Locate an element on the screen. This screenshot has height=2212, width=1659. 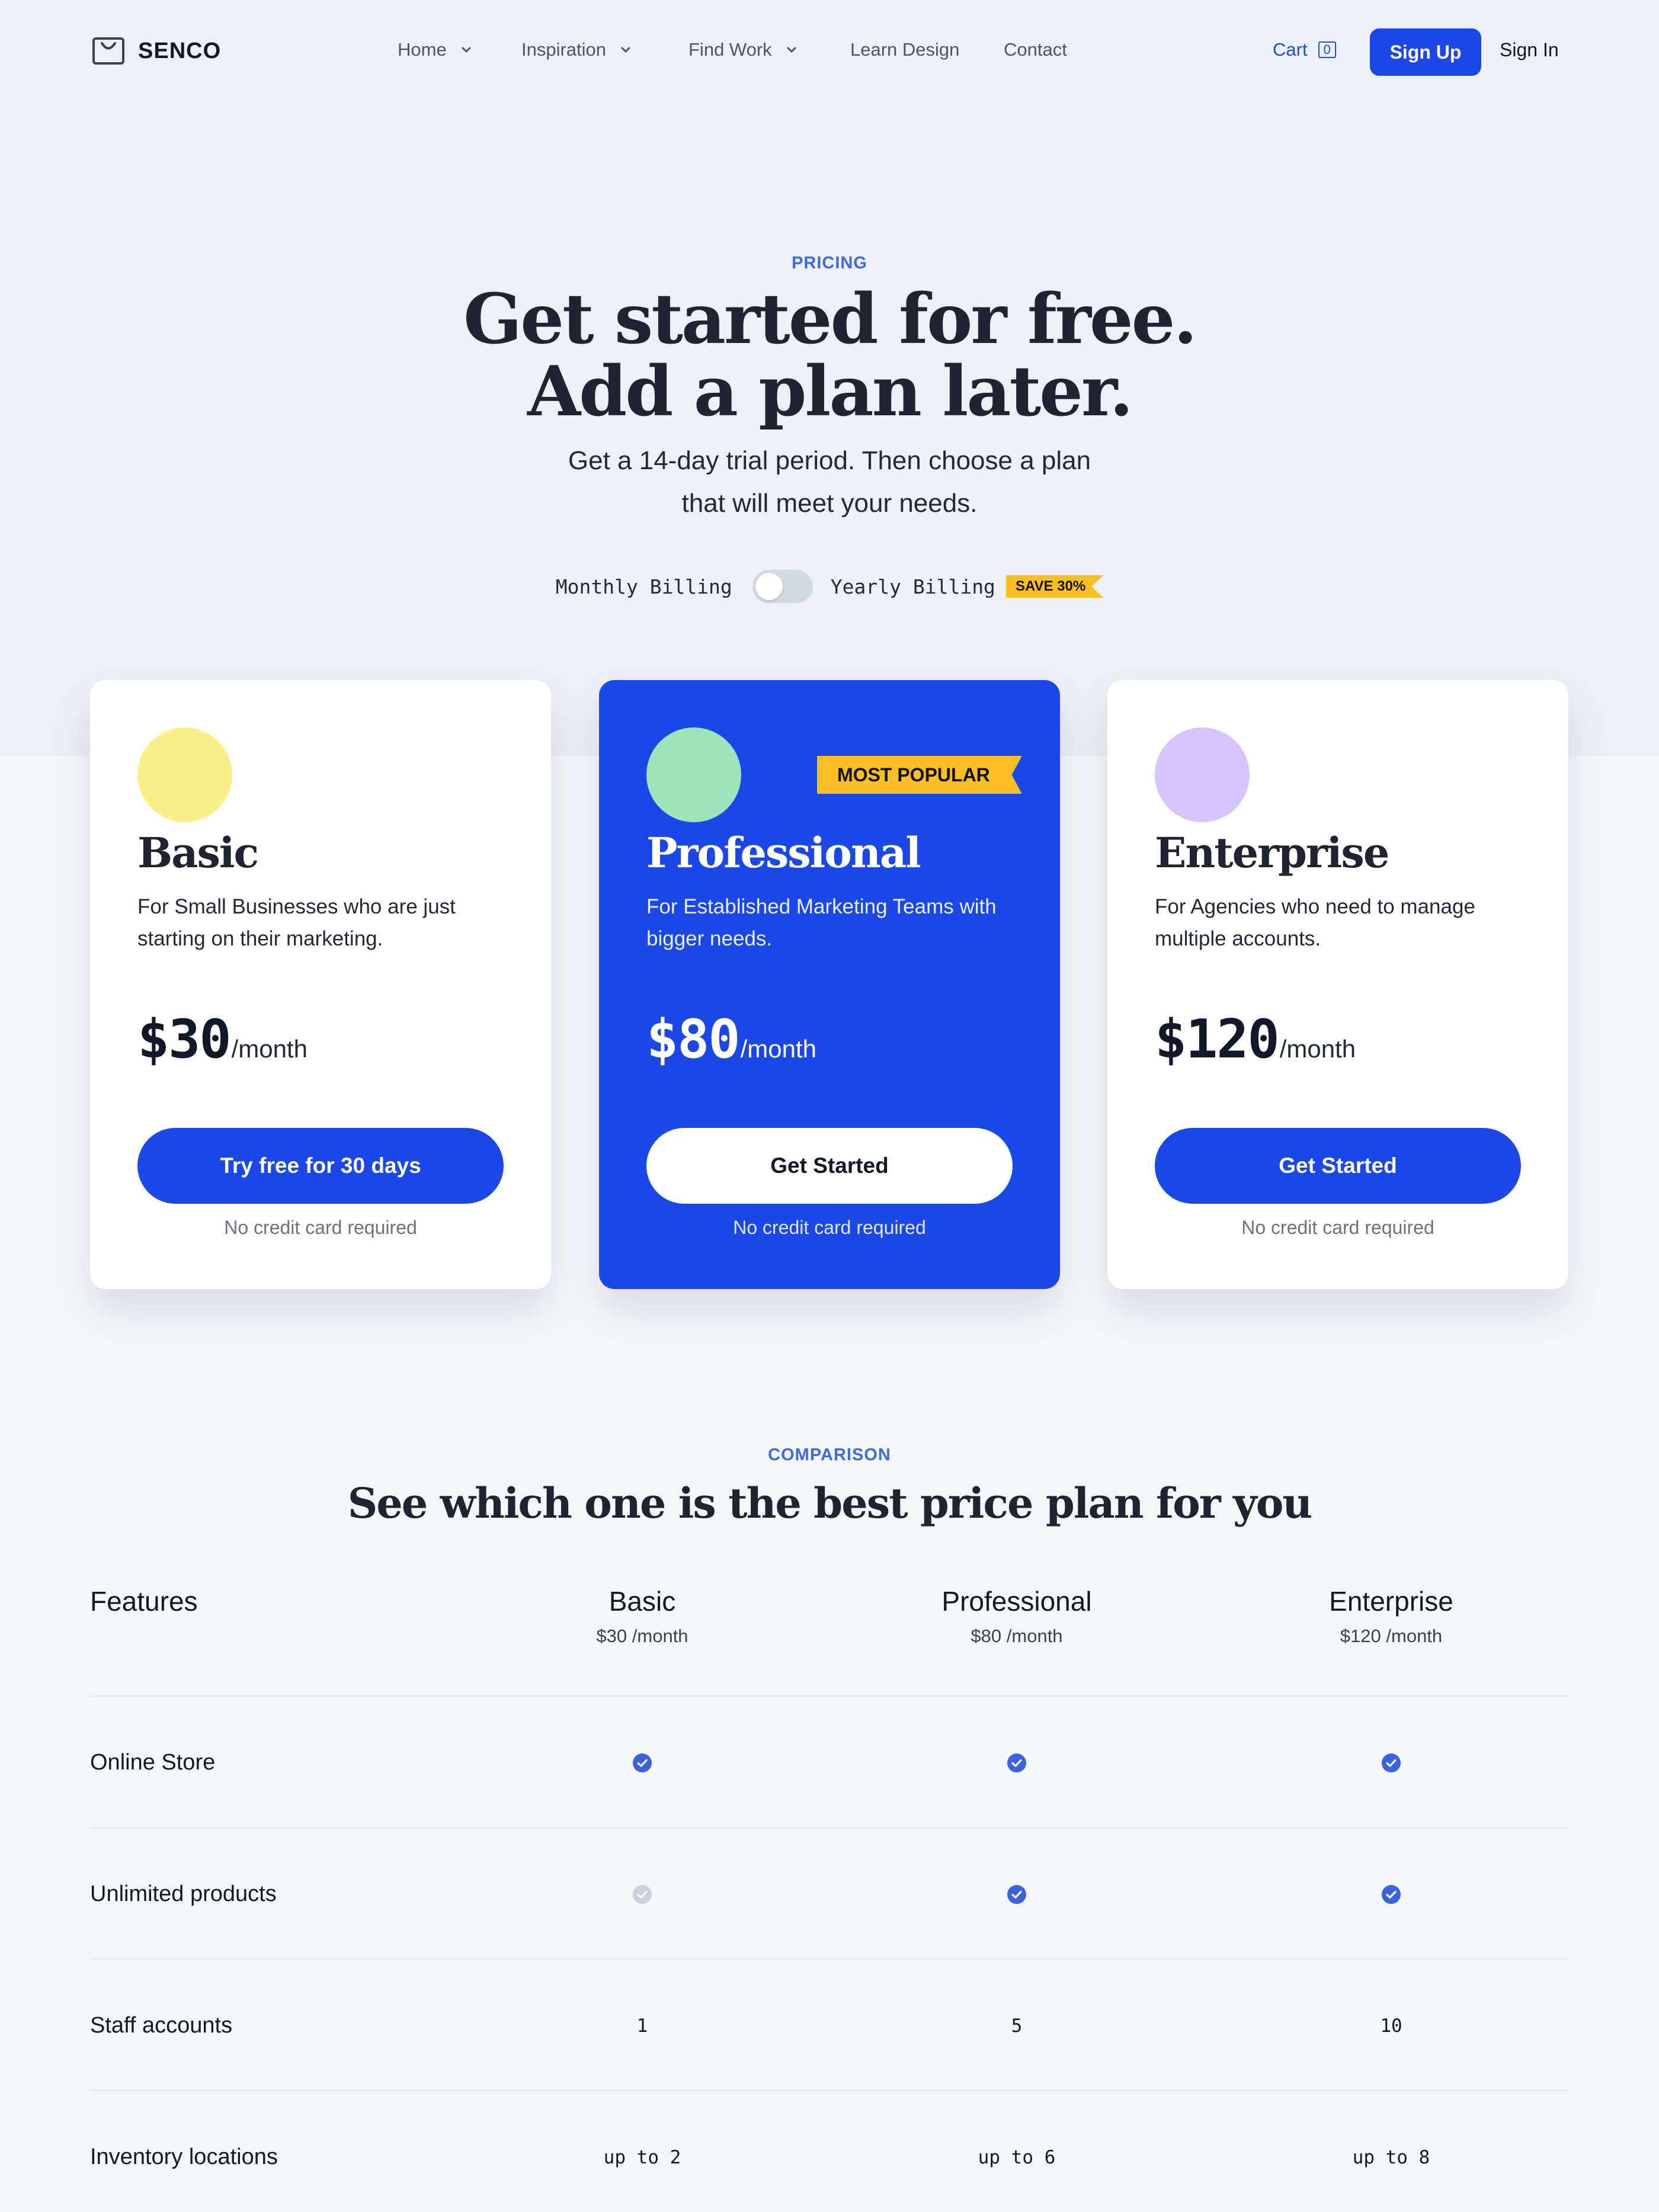
nav-item-home: Home is located at coordinates (436, 49).